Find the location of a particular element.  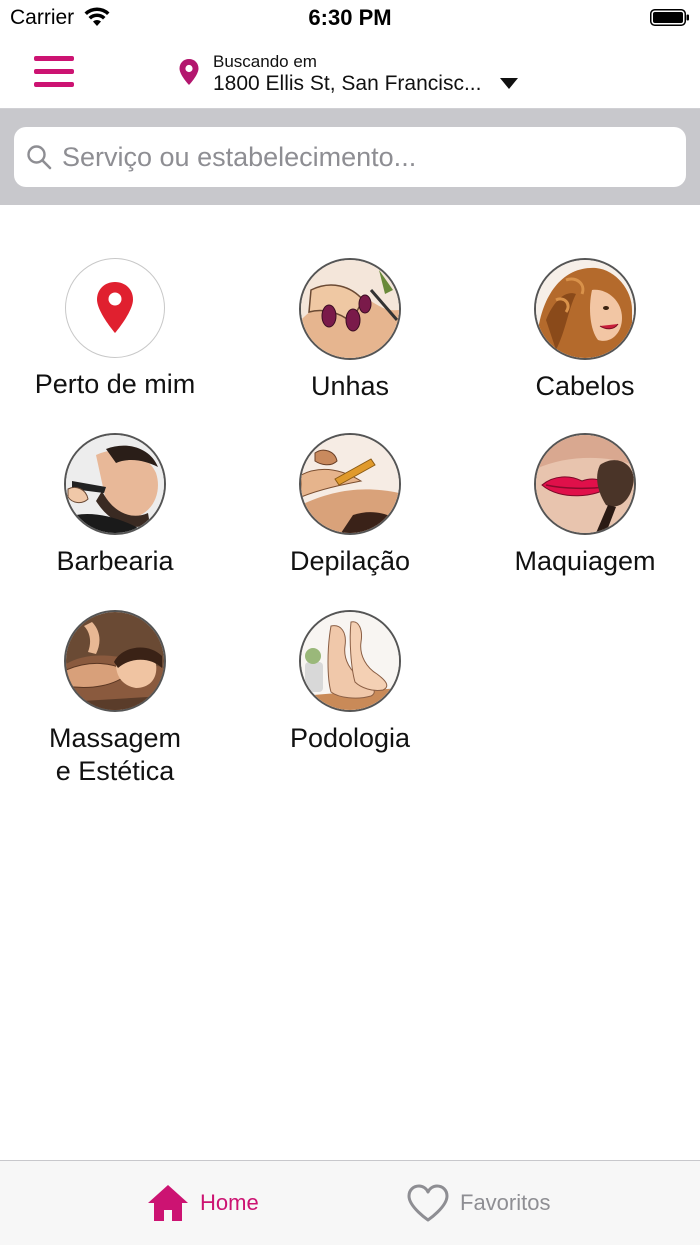

battery-icon is located at coordinates (669, 17).